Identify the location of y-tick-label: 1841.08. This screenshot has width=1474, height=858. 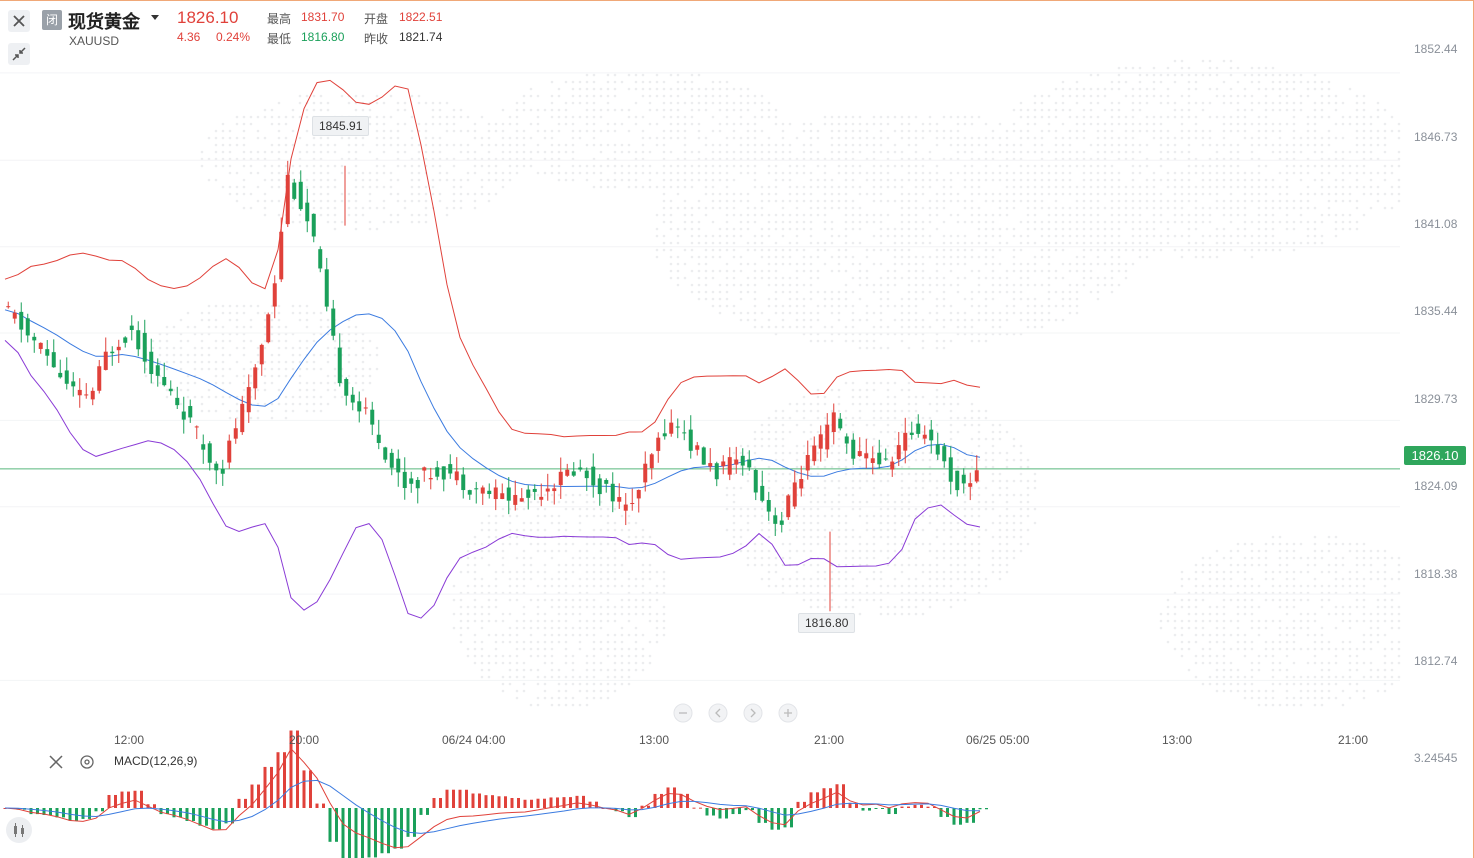
(1436, 224).